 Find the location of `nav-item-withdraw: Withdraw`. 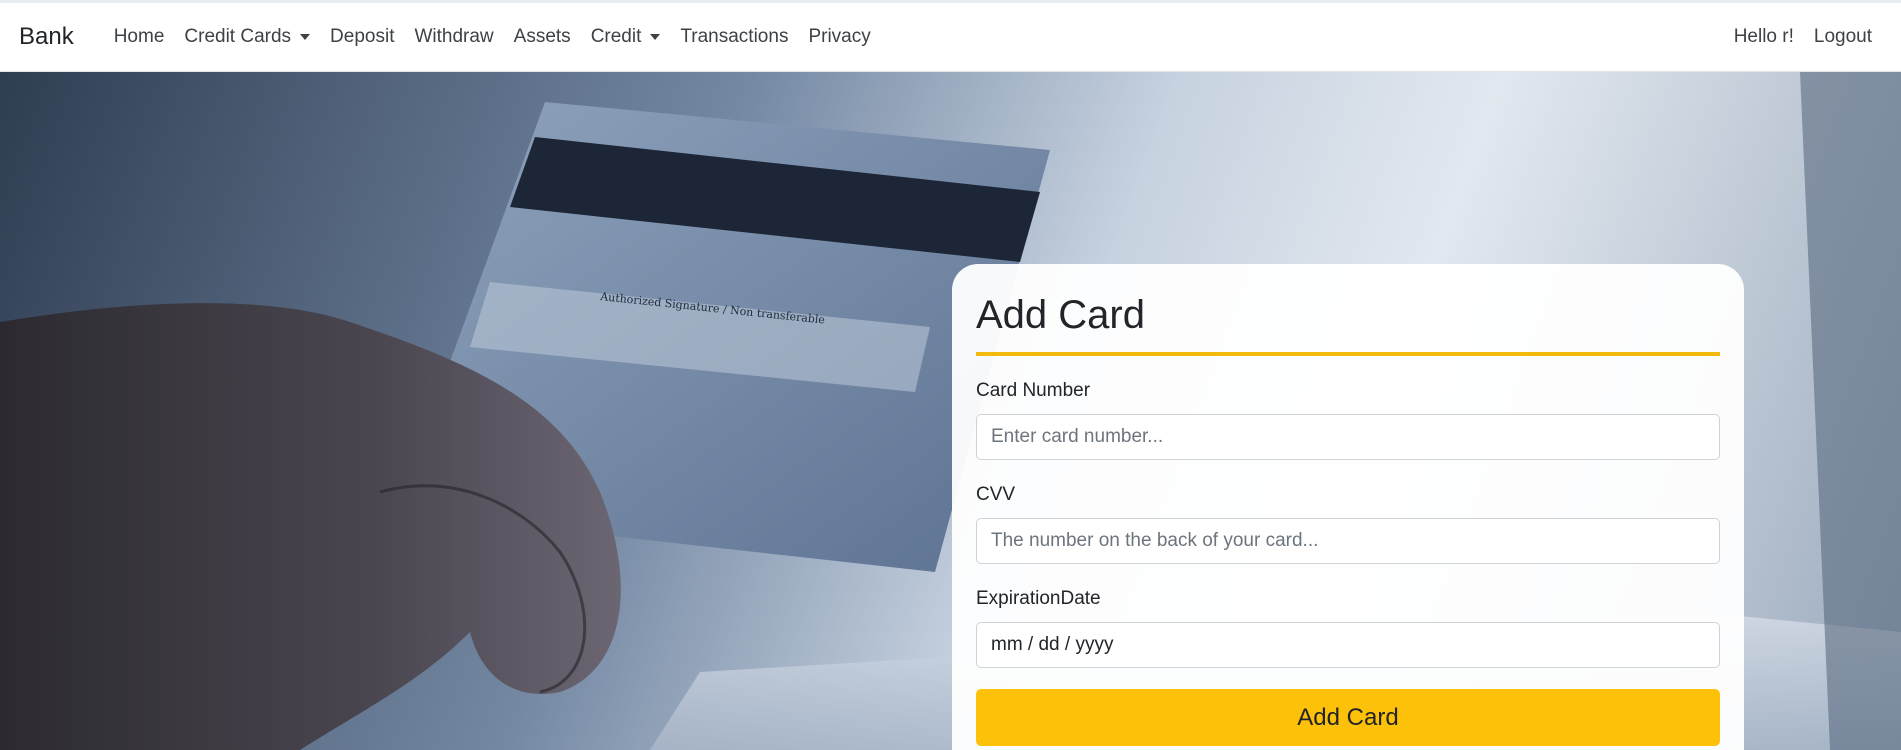

nav-item-withdraw: Withdraw is located at coordinates (453, 37).